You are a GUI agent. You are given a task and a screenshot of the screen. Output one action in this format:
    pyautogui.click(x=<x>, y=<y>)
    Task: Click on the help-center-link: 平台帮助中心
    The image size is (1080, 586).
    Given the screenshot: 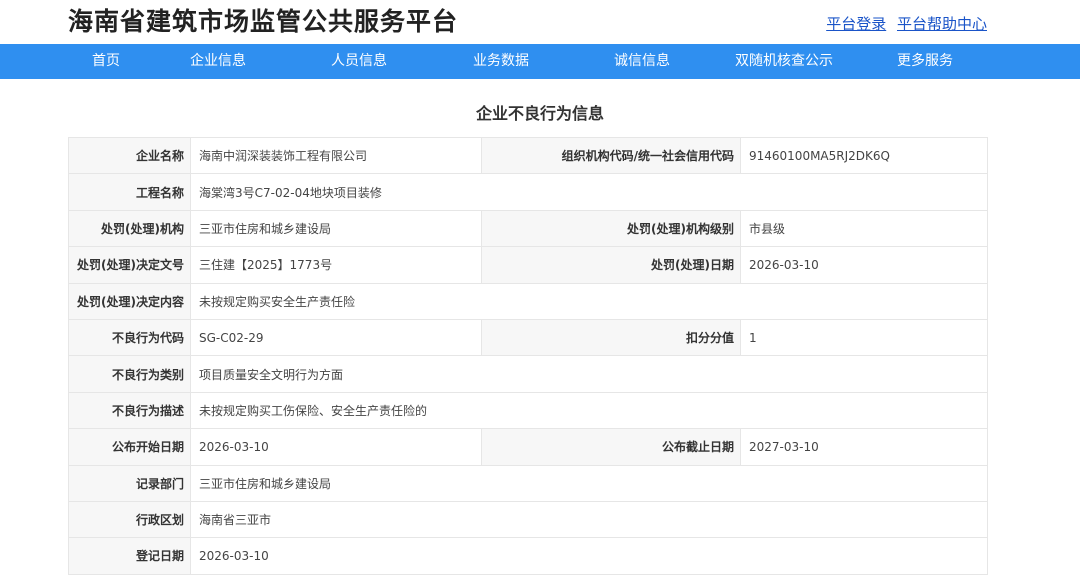 What is the action you would take?
    pyautogui.click(x=942, y=24)
    